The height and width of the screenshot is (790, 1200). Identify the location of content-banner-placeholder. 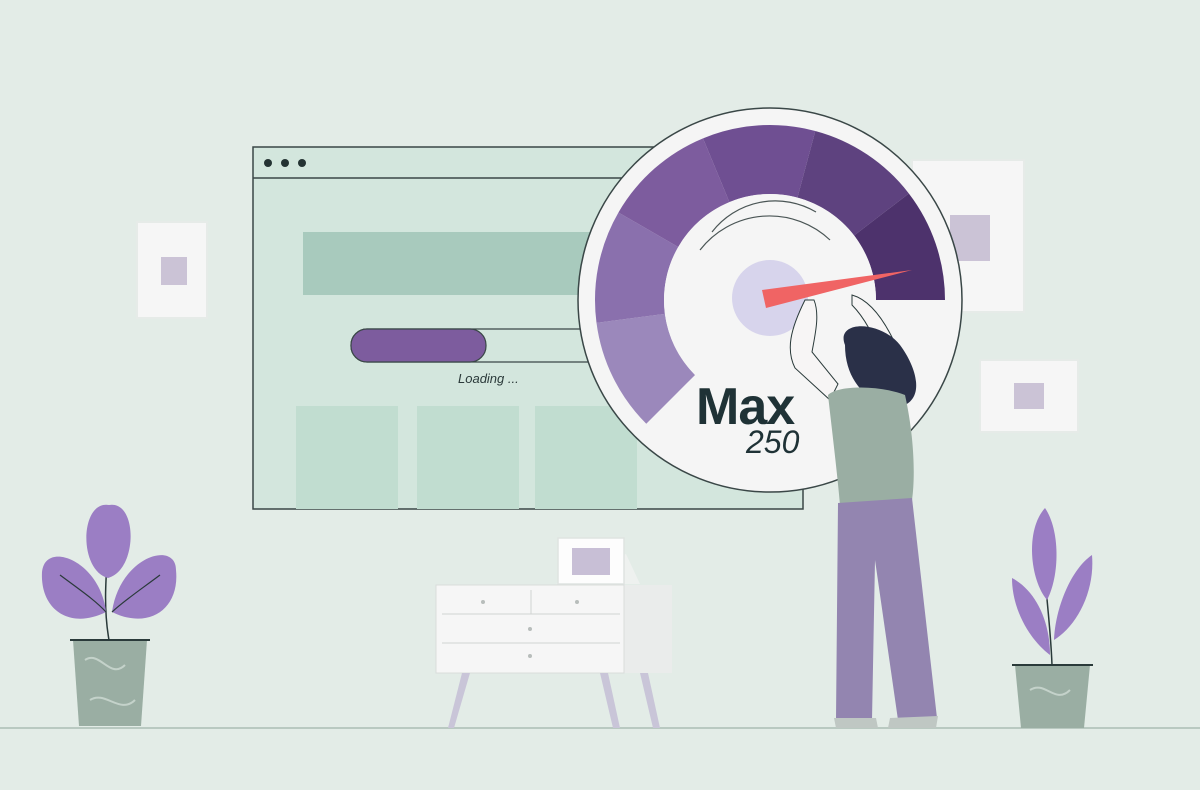
(463, 263).